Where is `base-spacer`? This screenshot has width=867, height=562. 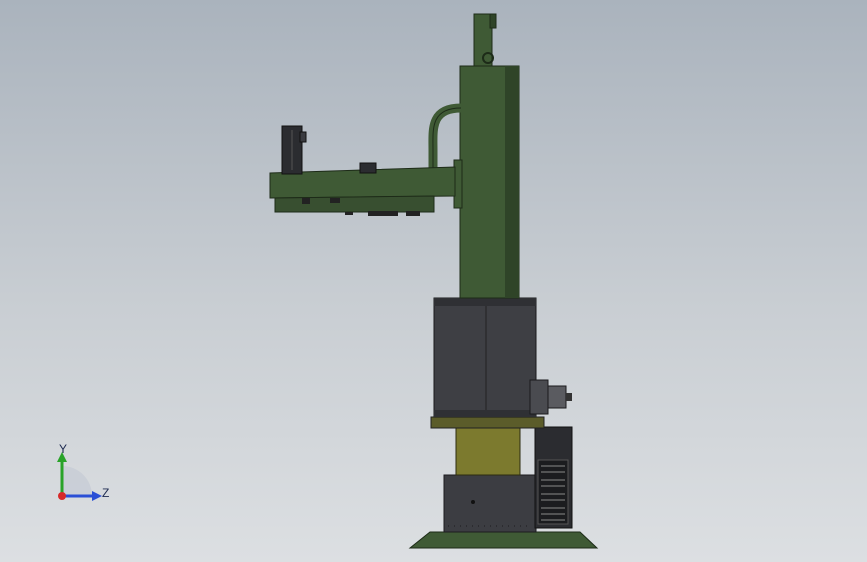 base-spacer is located at coordinates (488, 451).